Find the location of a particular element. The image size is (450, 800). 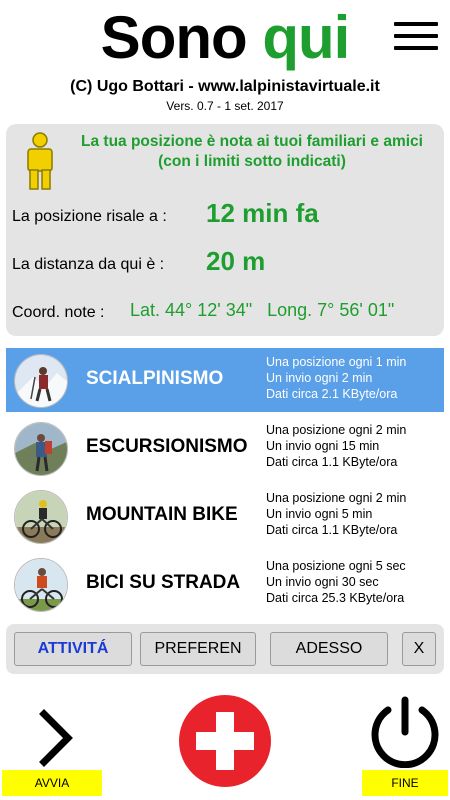

hiking-photo is located at coordinates (41, 449).